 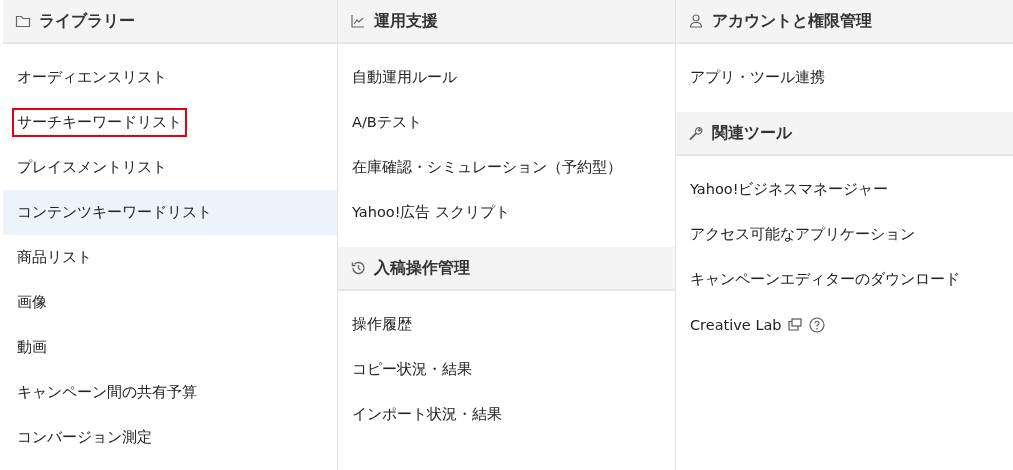 I want to click on menu-link: Yahoo!ビジネスマネージャー, so click(x=789, y=189).